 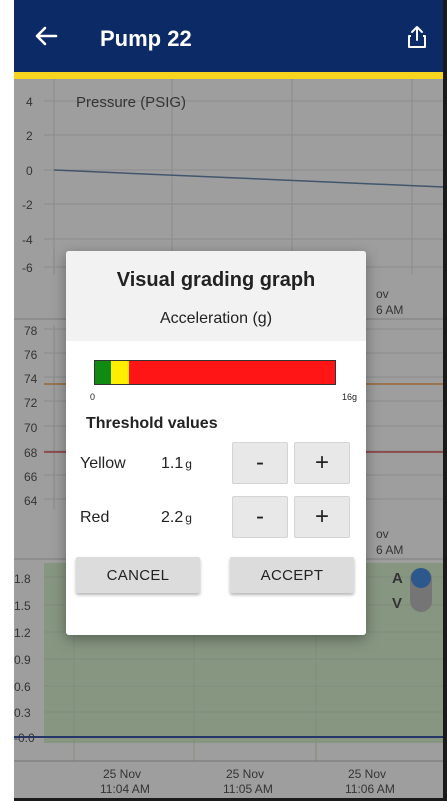 I want to click on red-threshold-value: 2.2 g, so click(x=176, y=518).